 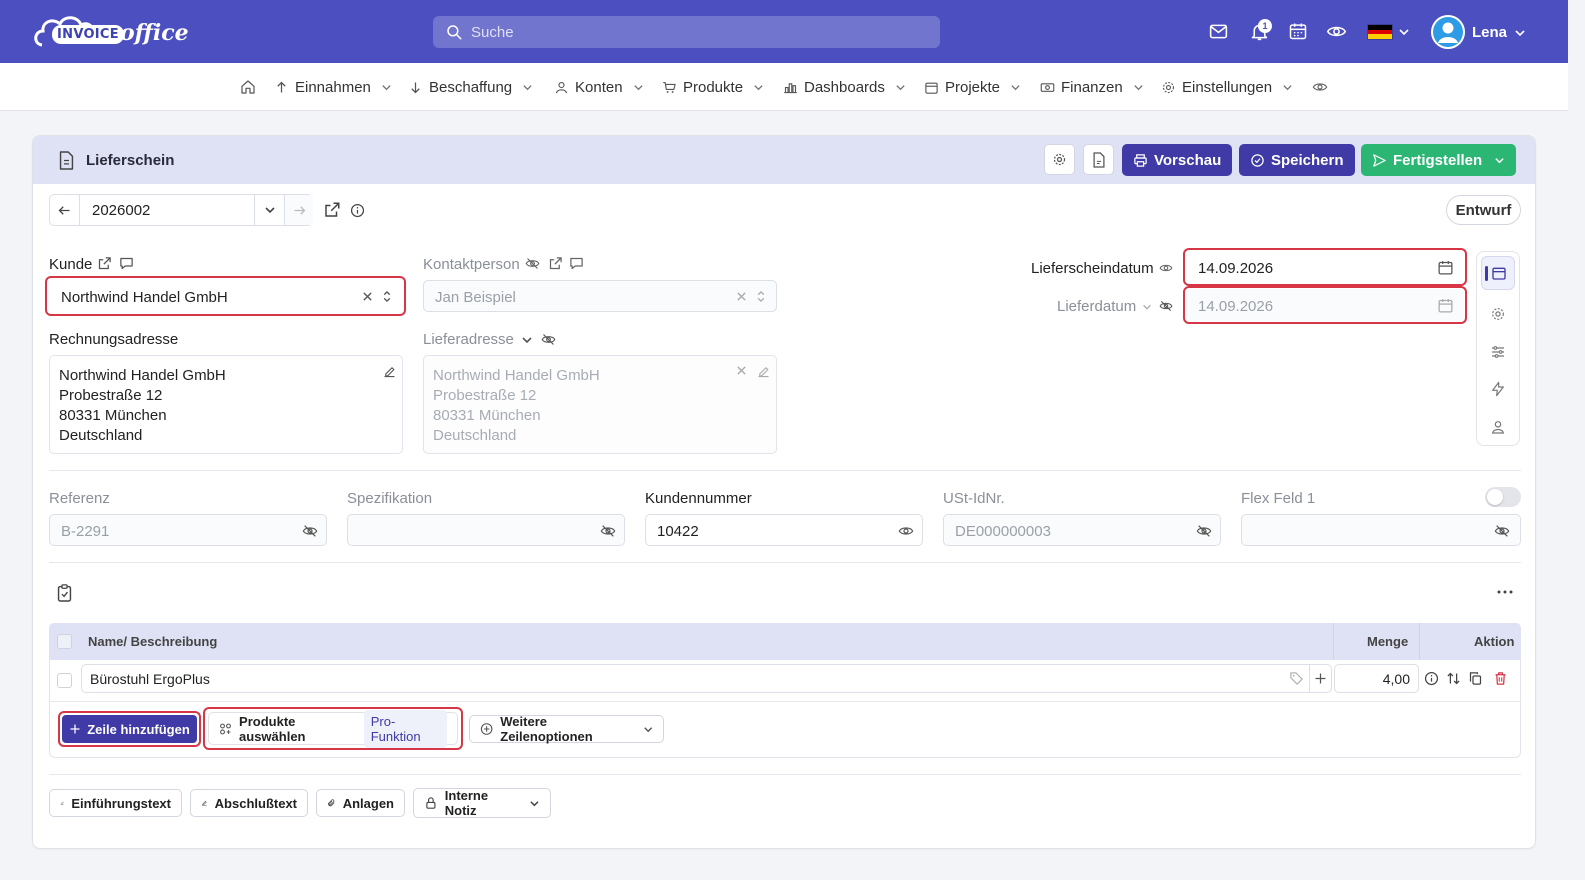 What do you see at coordinates (1325, 305) in the screenshot?
I see `lieferdatum-input: 14.09.2026` at bounding box center [1325, 305].